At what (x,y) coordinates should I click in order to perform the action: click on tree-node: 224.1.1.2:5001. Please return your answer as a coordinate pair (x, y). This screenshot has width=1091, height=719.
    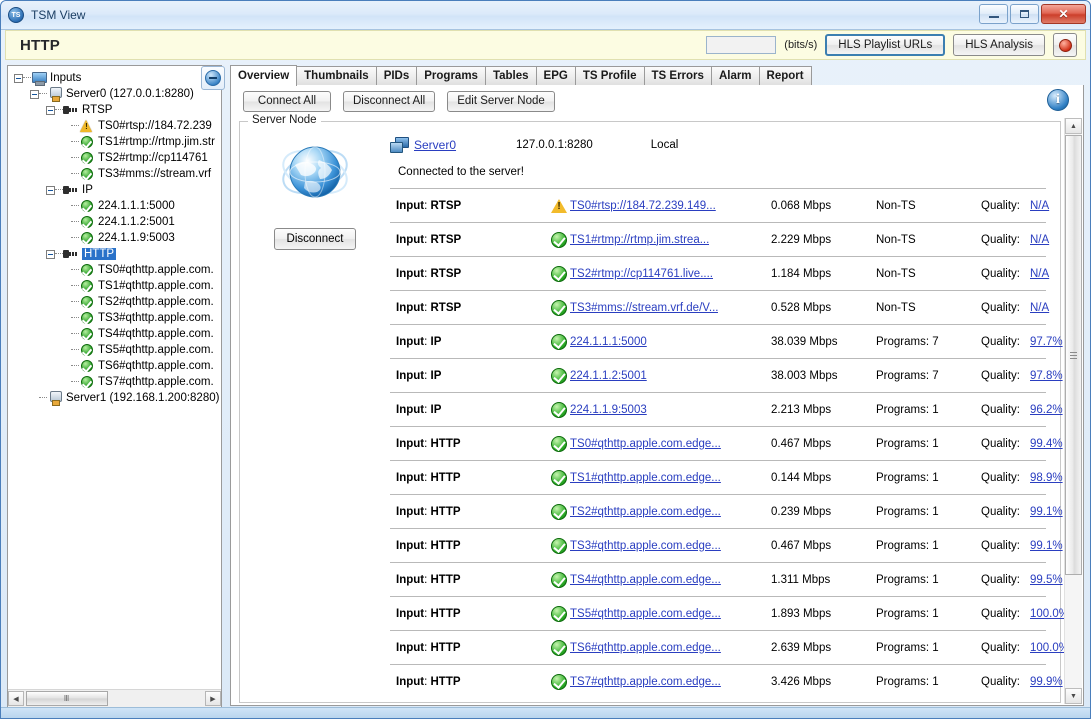
    Looking at the image, I should click on (114, 222).